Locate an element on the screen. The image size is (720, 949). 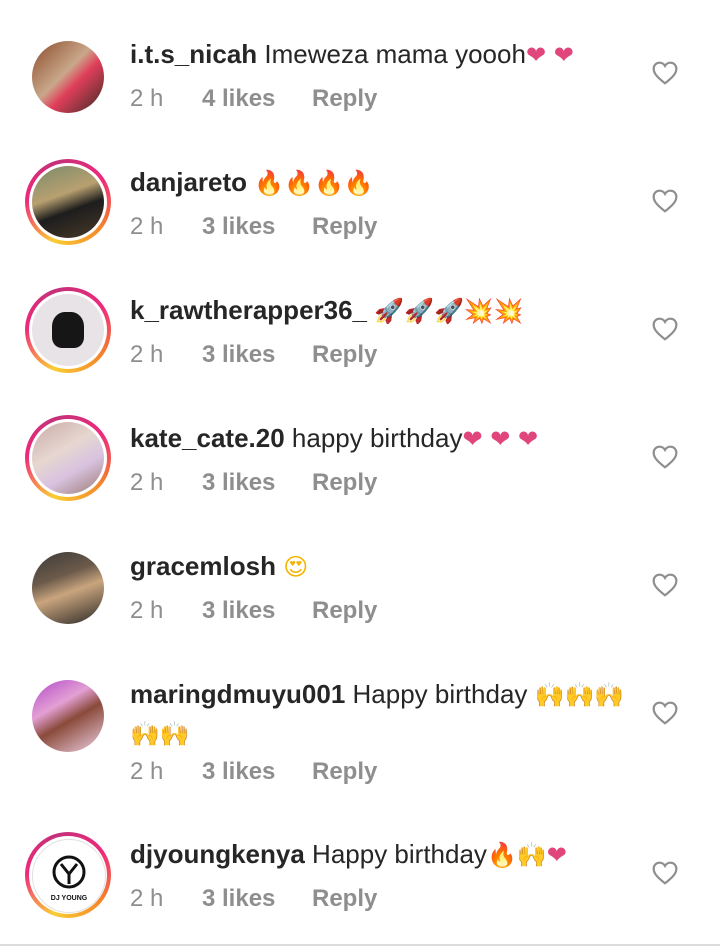
comment-text: k_rawtherapper36_ 🚀🚀🚀💥💥 is located at coordinates (385, 310).